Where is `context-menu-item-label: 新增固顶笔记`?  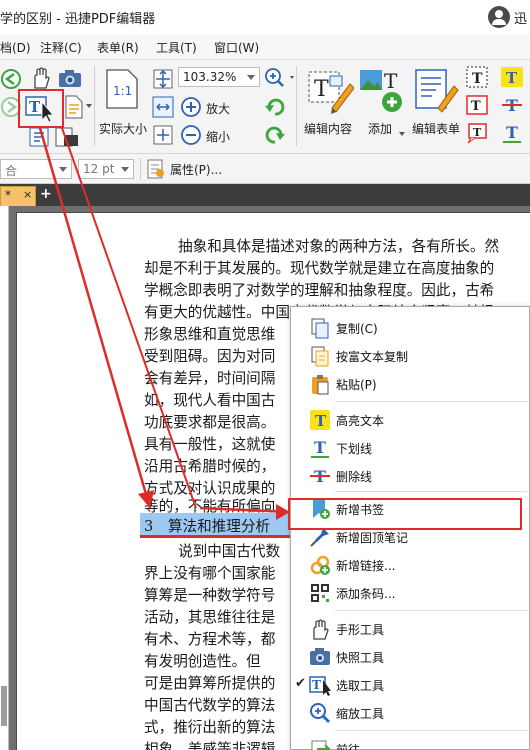
context-menu-item-label: 新增固顶笔记 is located at coordinates (372, 538).